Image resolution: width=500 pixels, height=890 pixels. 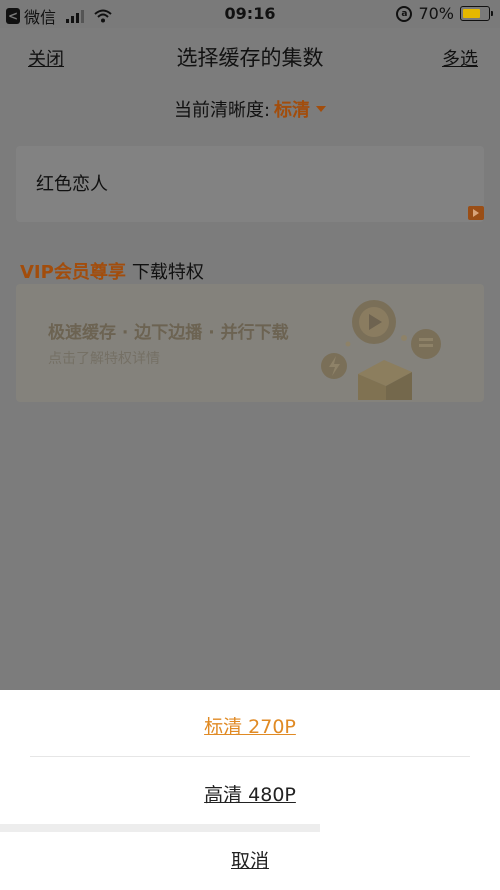 What do you see at coordinates (436, 13) in the screenshot?
I see `battery-percent: 70%` at bounding box center [436, 13].